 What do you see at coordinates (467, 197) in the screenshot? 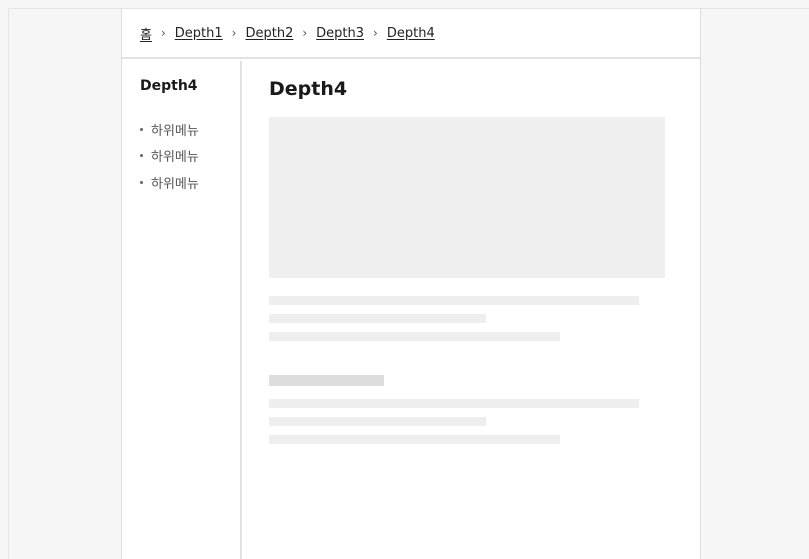
I see `image-placeholder` at bounding box center [467, 197].